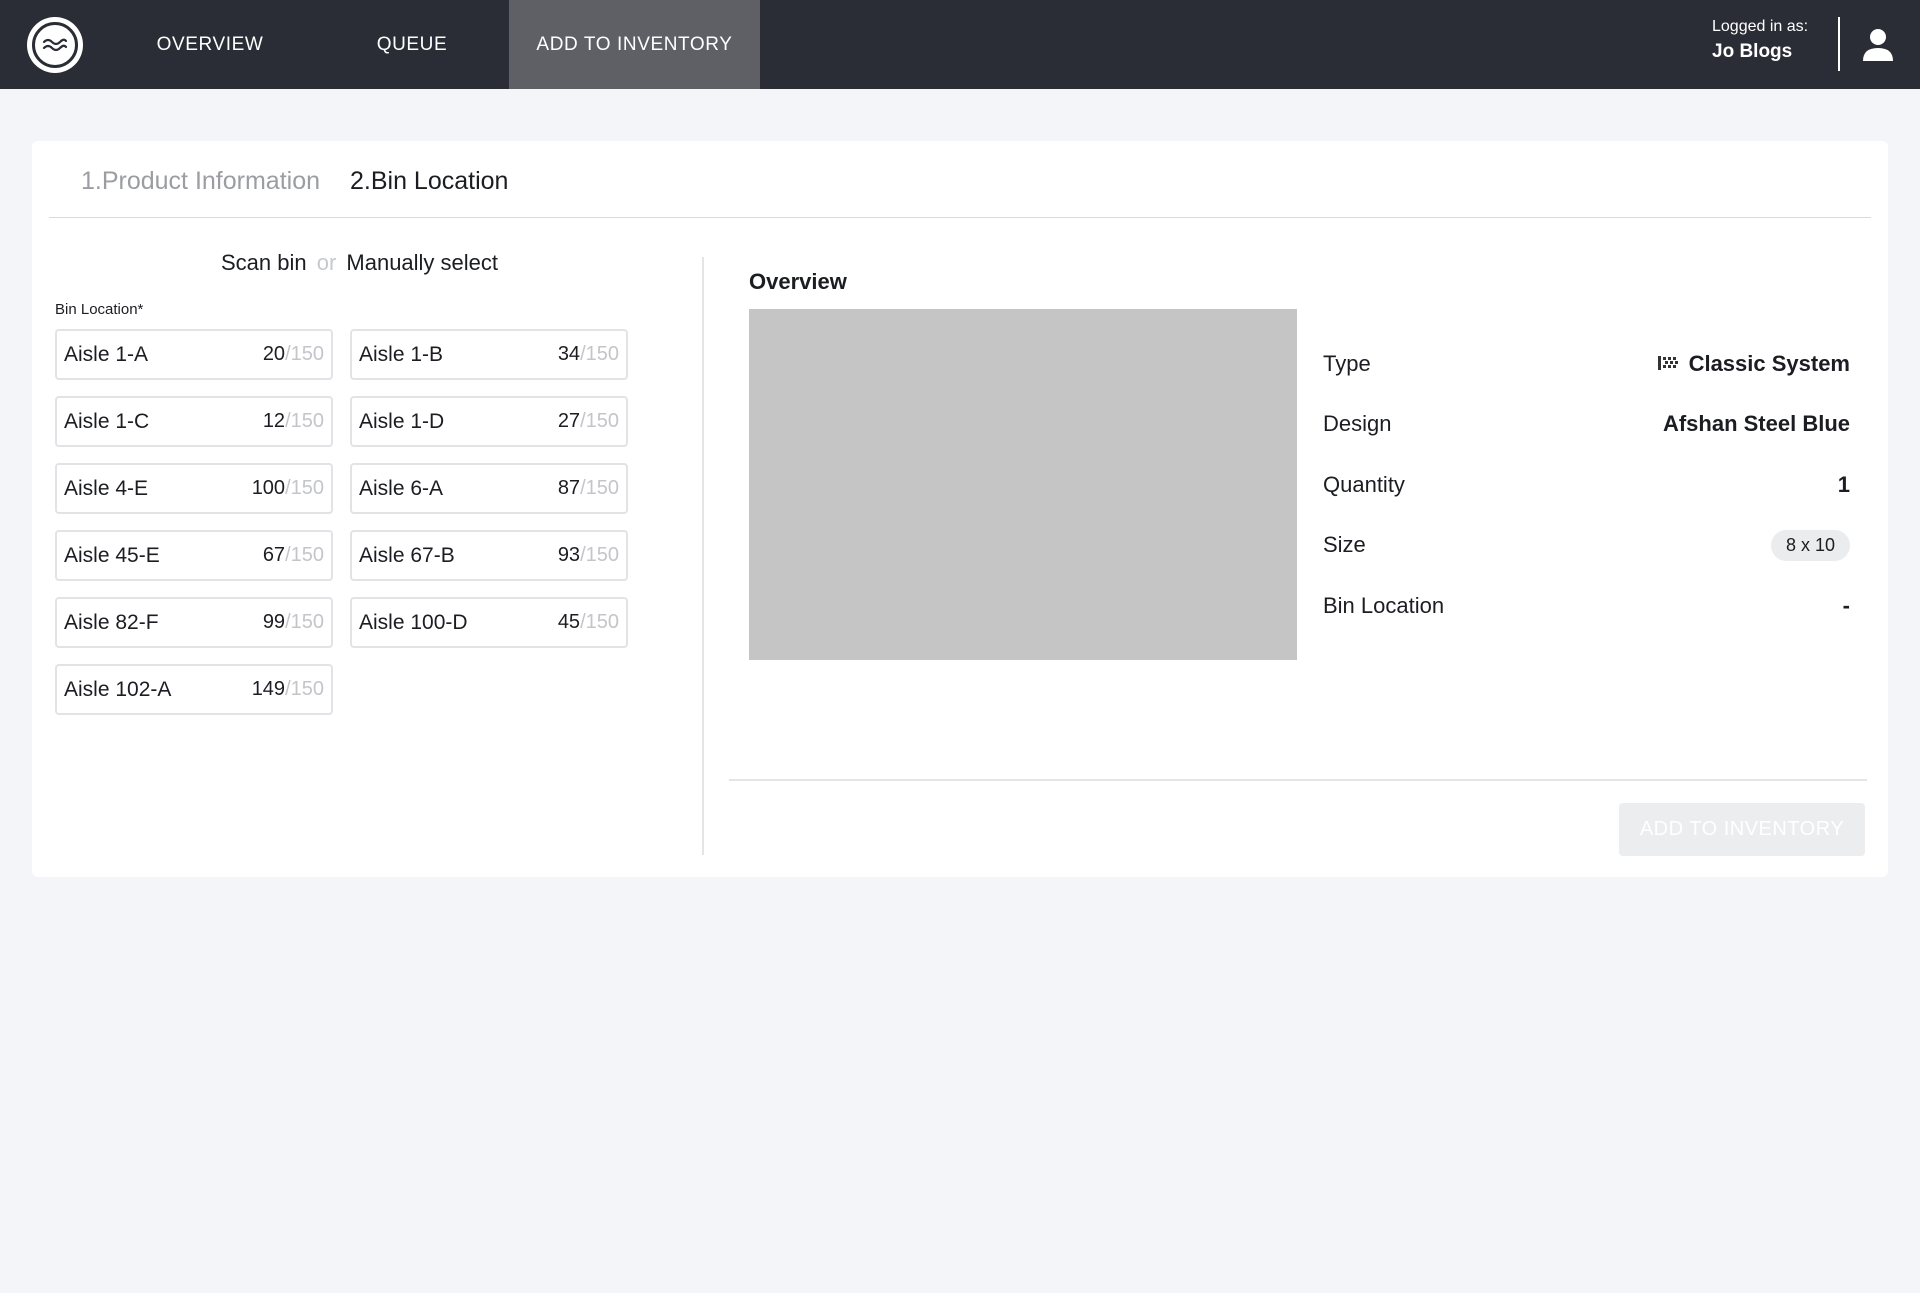 The width and height of the screenshot is (1920, 1293). Describe the element at coordinates (1756, 423) in the screenshot. I see `detail-value: Afshan Steel Blue` at that location.